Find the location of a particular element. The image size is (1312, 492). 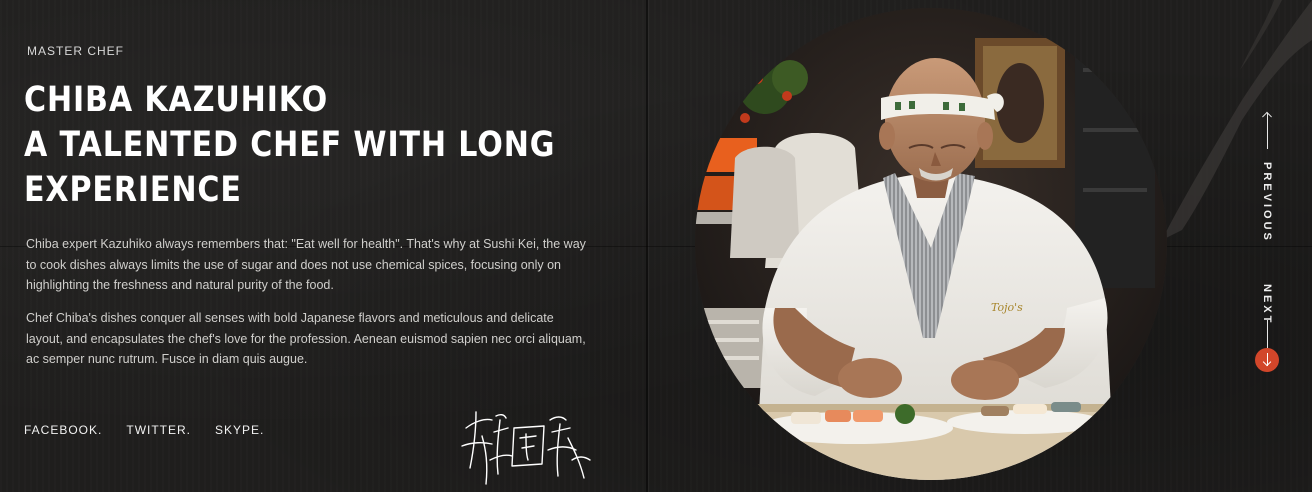

slider-navigation: PREVIOUS NEXT is located at coordinates (1268, 246).